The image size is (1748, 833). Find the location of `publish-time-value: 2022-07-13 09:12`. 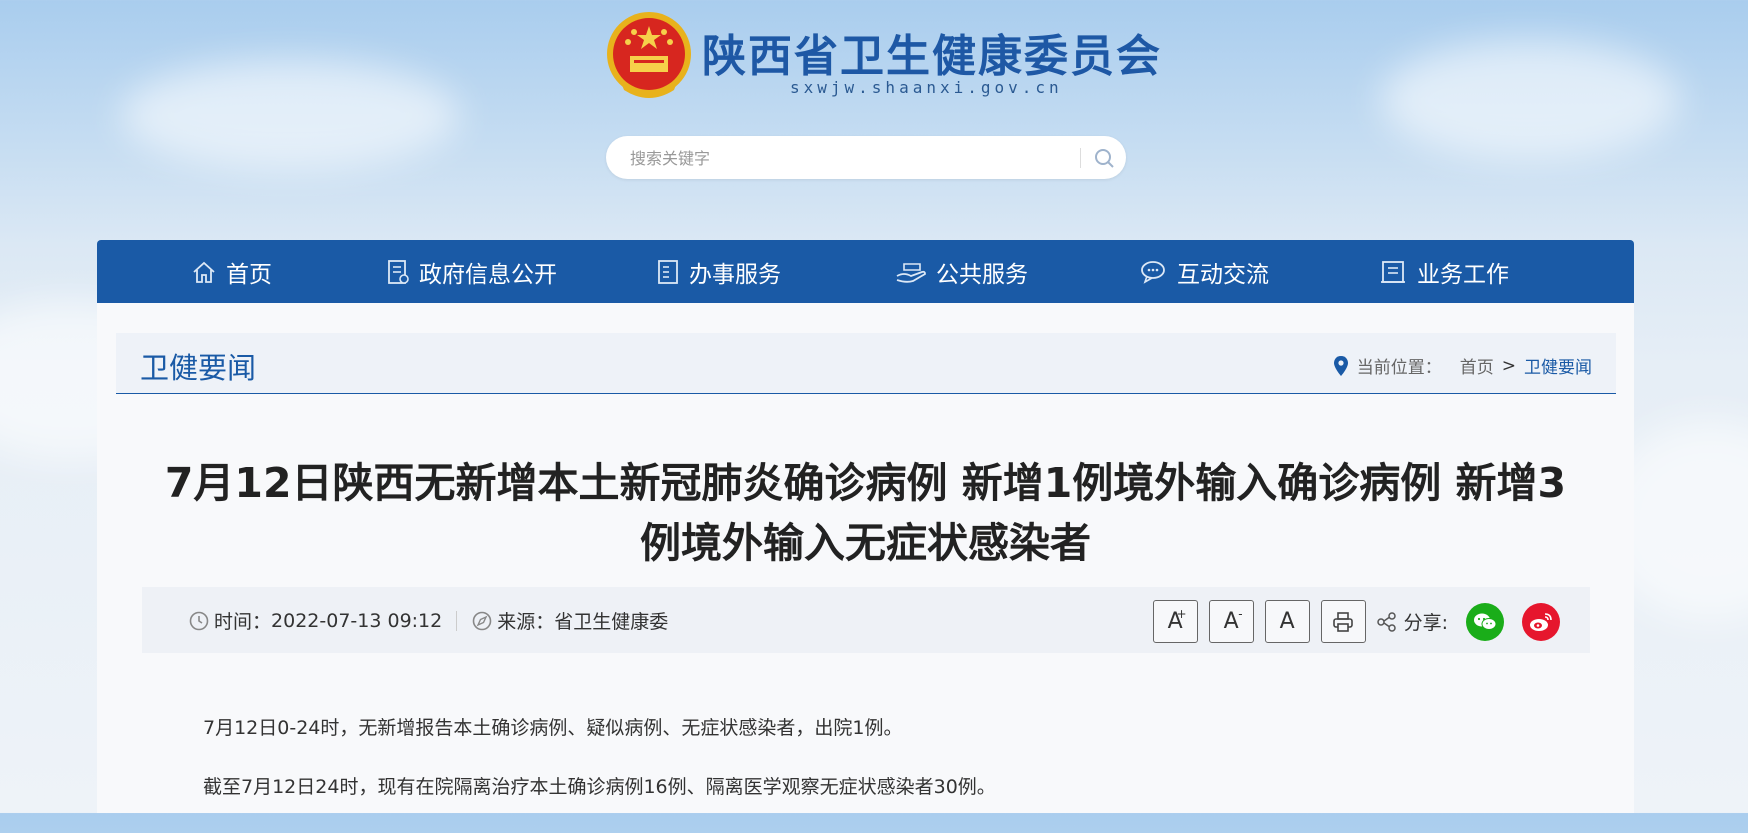

publish-time-value: 2022-07-13 09:12 is located at coordinates (357, 620).